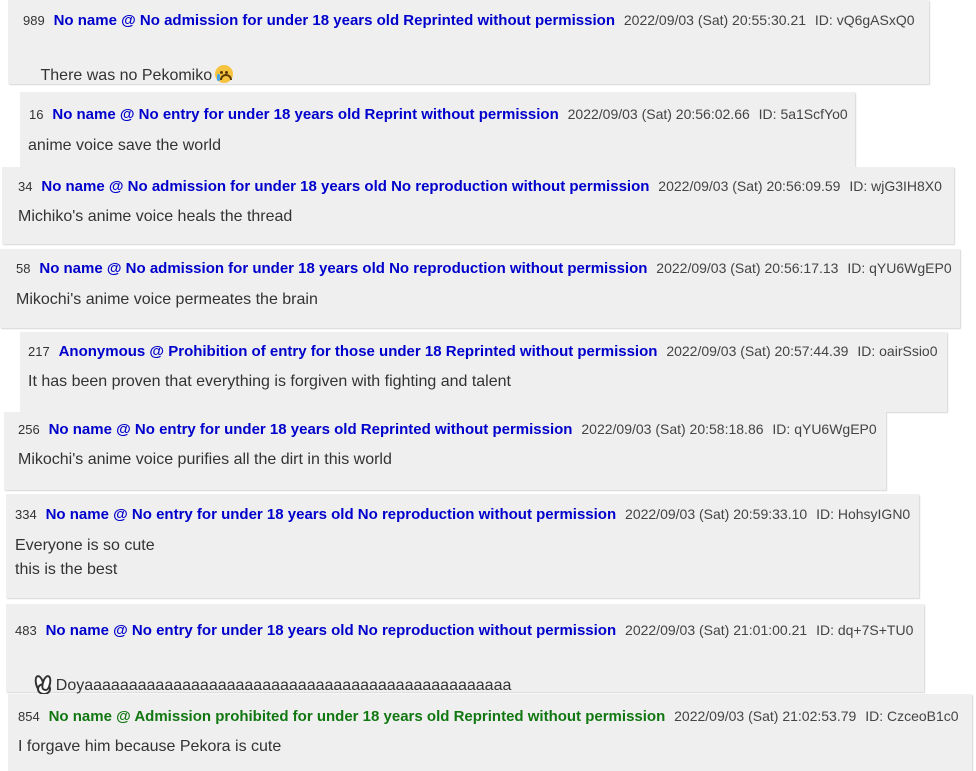 The height and width of the screenshot is (771, 976). I want to click on post-number: 854, so click(29, 716).